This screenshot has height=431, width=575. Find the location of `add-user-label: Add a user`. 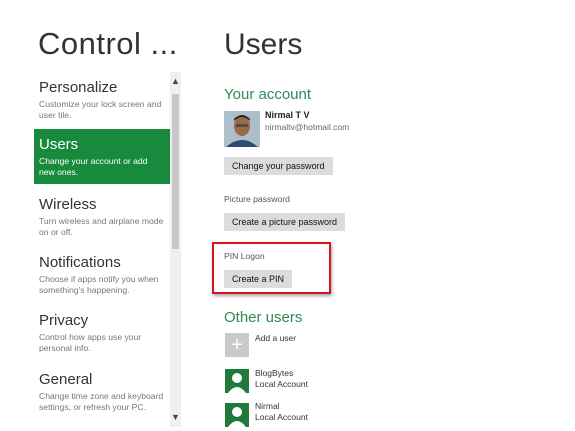

add-user-label: Add a user is located at coordinates (275, 338).